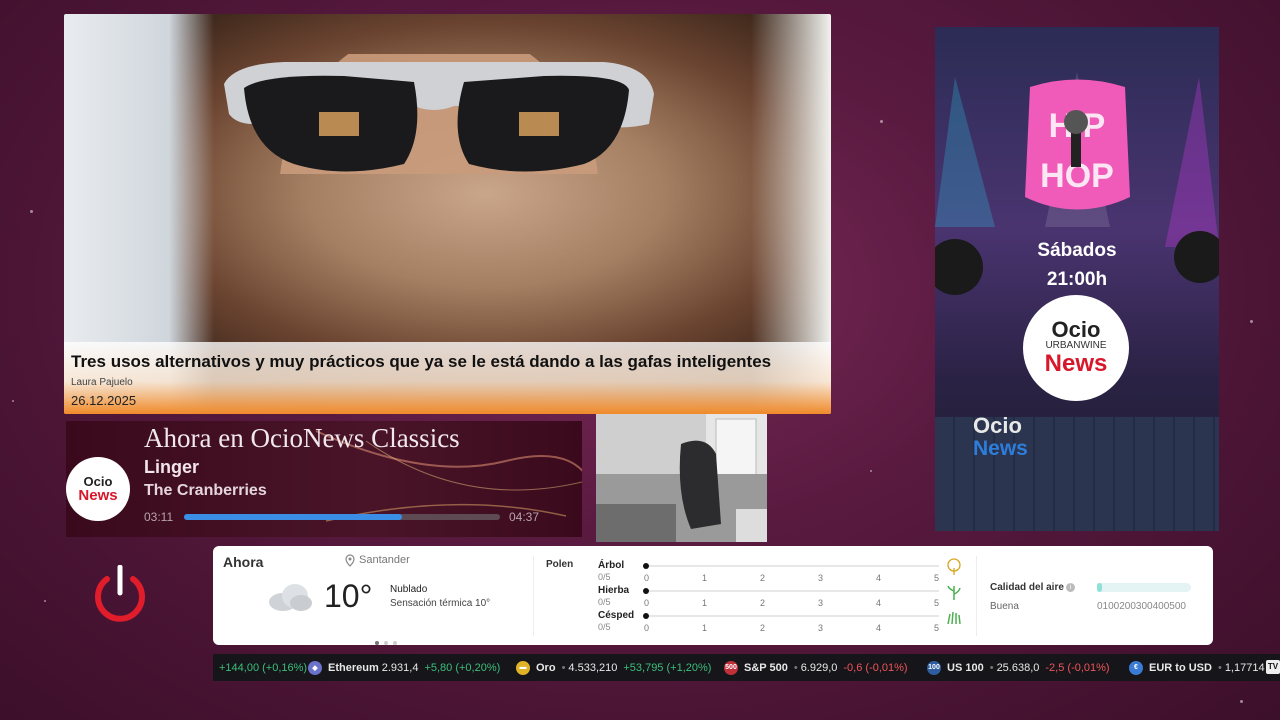  I want to click on ticker-item: ◆ Ethereum 2.931,4 +5,80 (+0,20%), so click(404, 667).